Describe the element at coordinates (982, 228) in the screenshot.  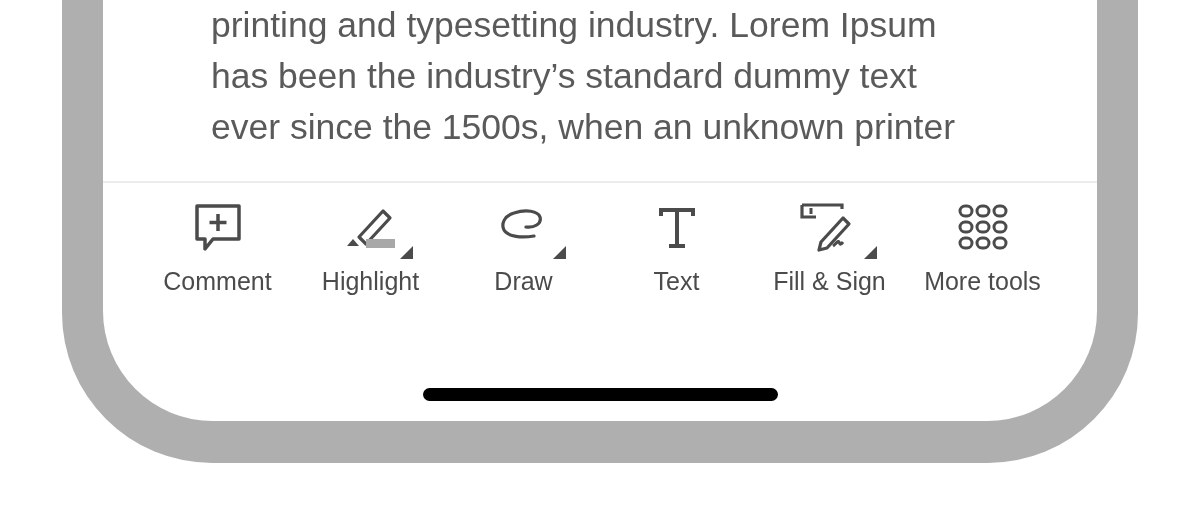
I see `grid-icon` at that location.